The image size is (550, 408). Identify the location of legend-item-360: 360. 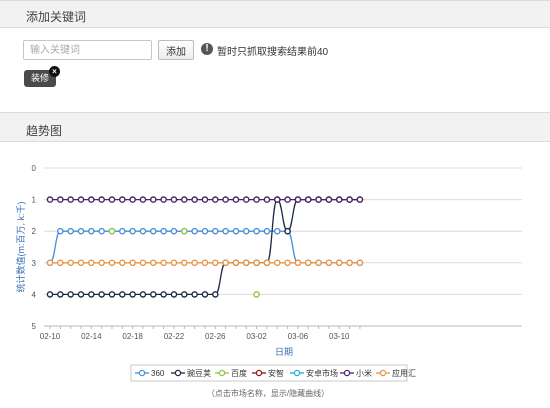
(158, 373).